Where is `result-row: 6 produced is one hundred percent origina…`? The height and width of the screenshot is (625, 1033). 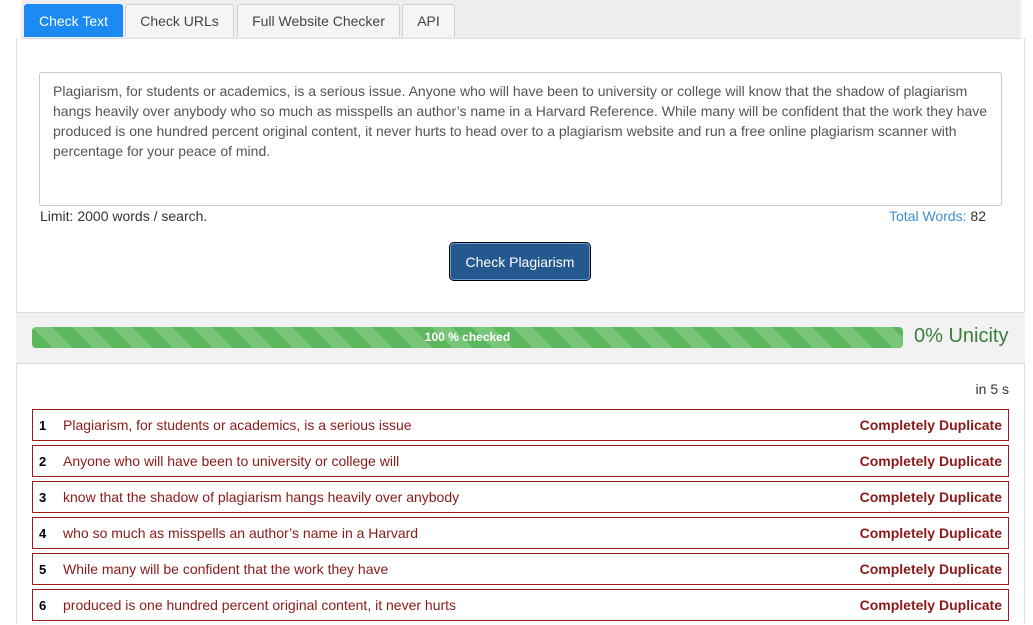
result-row: 6 produced is one hundred percent origina… is located at coordinates (520, 605).